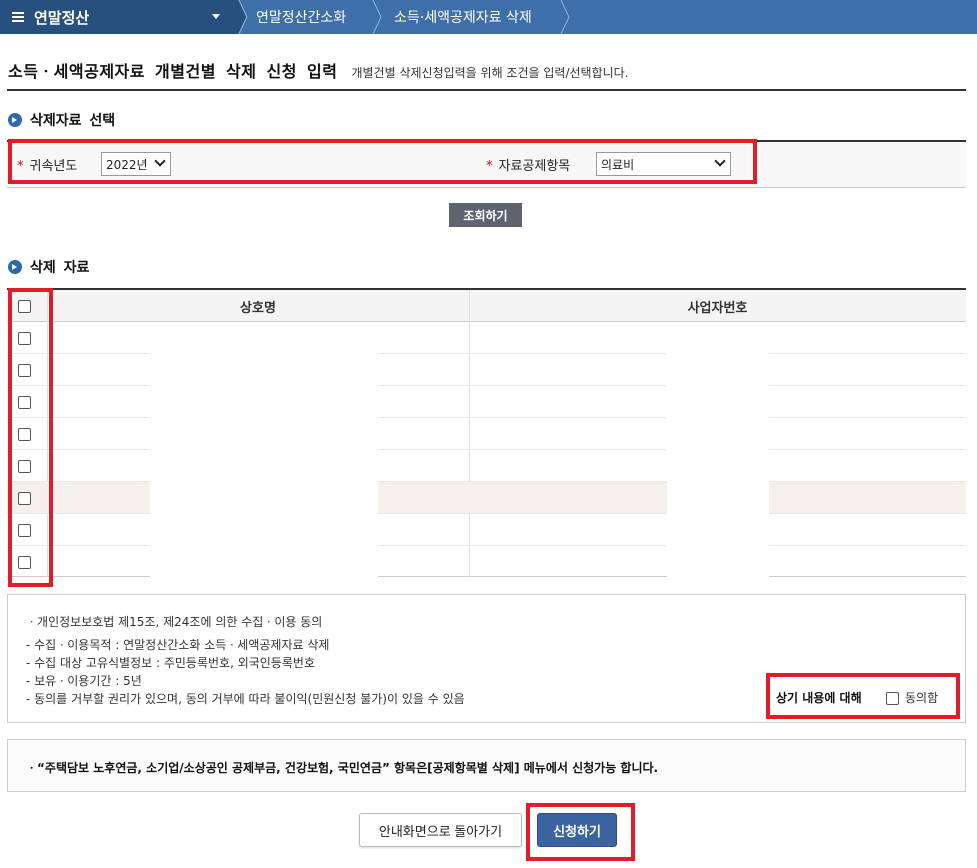 The height and width of the screenshot is (868, 977). What do you see at coordinates (24, 306) in the screenshot?
I see `select-all-checkbox` at bounding box center [24, 306].